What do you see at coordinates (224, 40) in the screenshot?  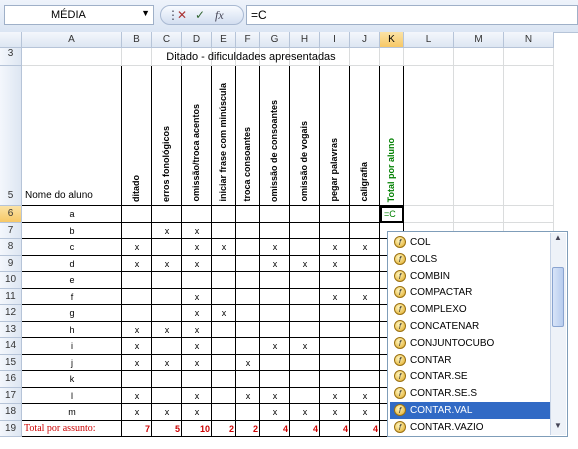 I see `column-header-e: E` at bounding box center [224, 40].